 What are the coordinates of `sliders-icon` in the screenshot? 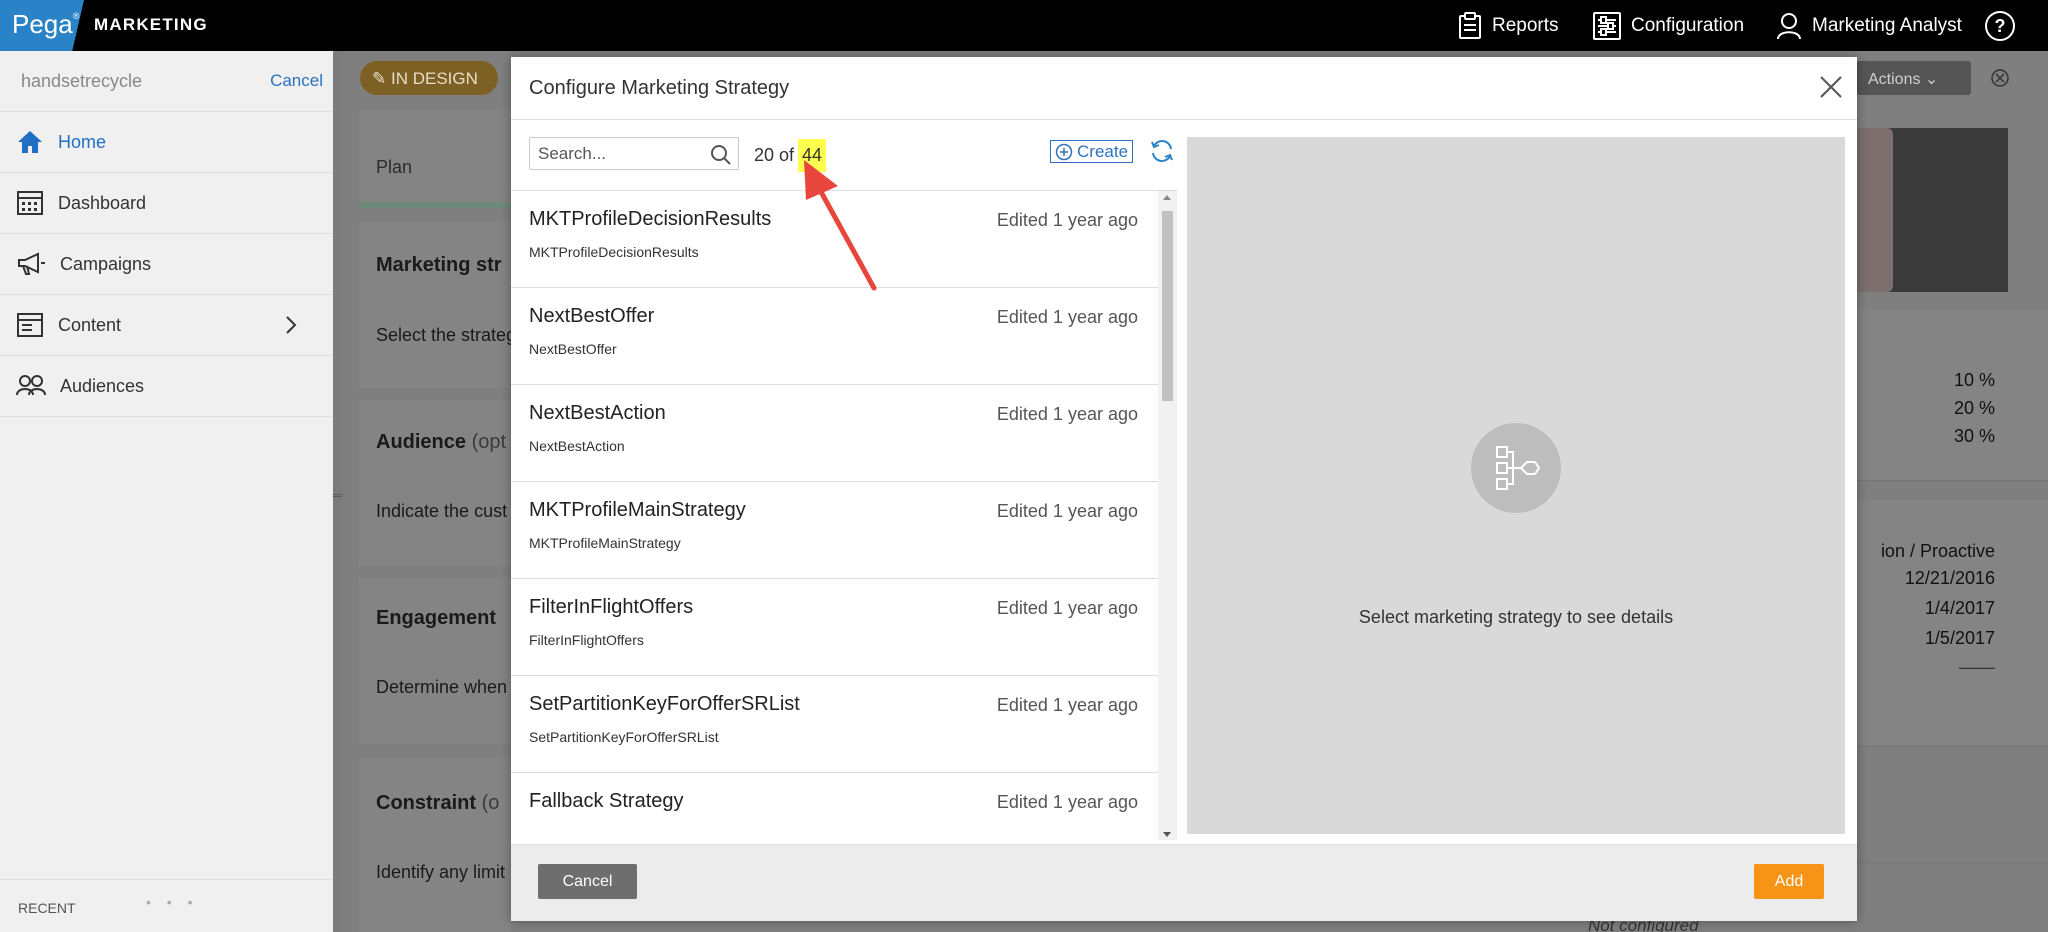 It's located at (1607, 25).